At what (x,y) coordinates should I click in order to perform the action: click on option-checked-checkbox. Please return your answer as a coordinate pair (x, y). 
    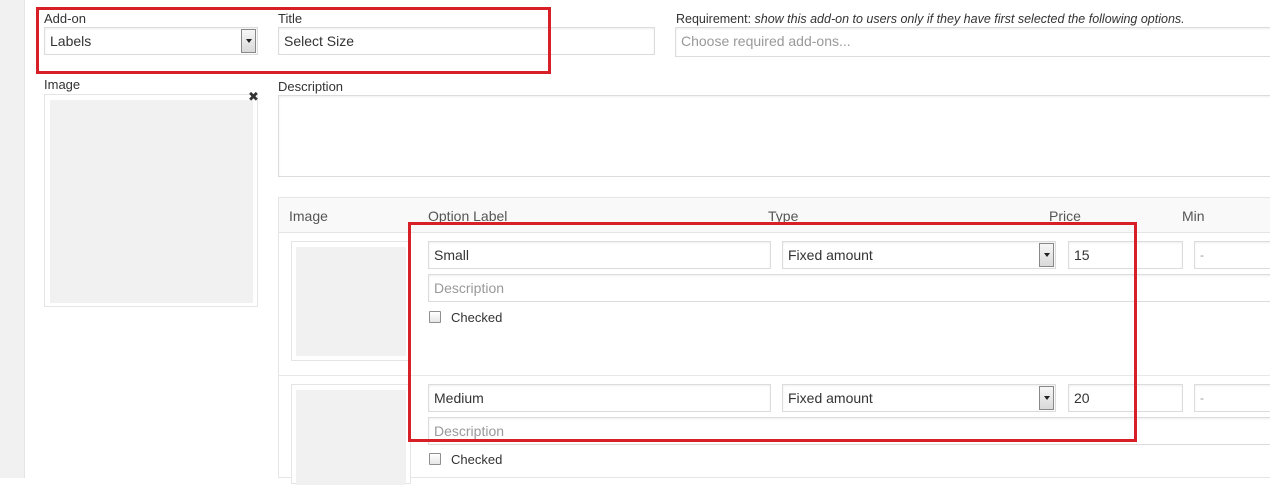
    Looking at the image, I should click on (435, 459).